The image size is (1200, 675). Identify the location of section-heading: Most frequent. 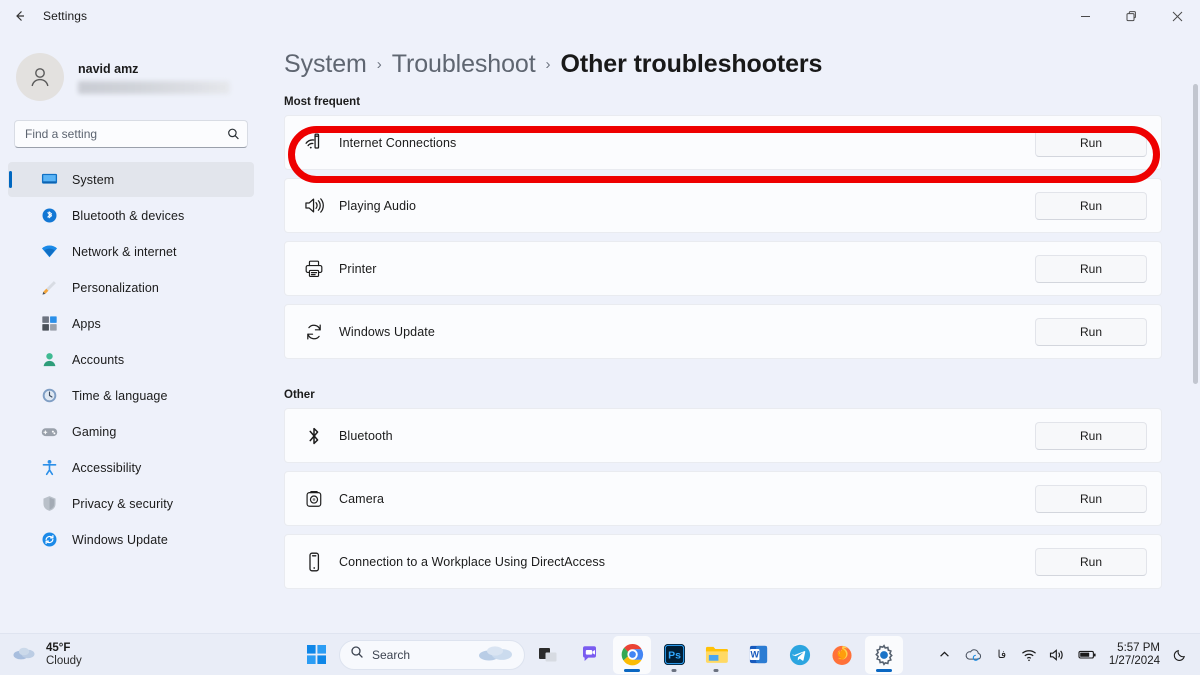
(322, 102).